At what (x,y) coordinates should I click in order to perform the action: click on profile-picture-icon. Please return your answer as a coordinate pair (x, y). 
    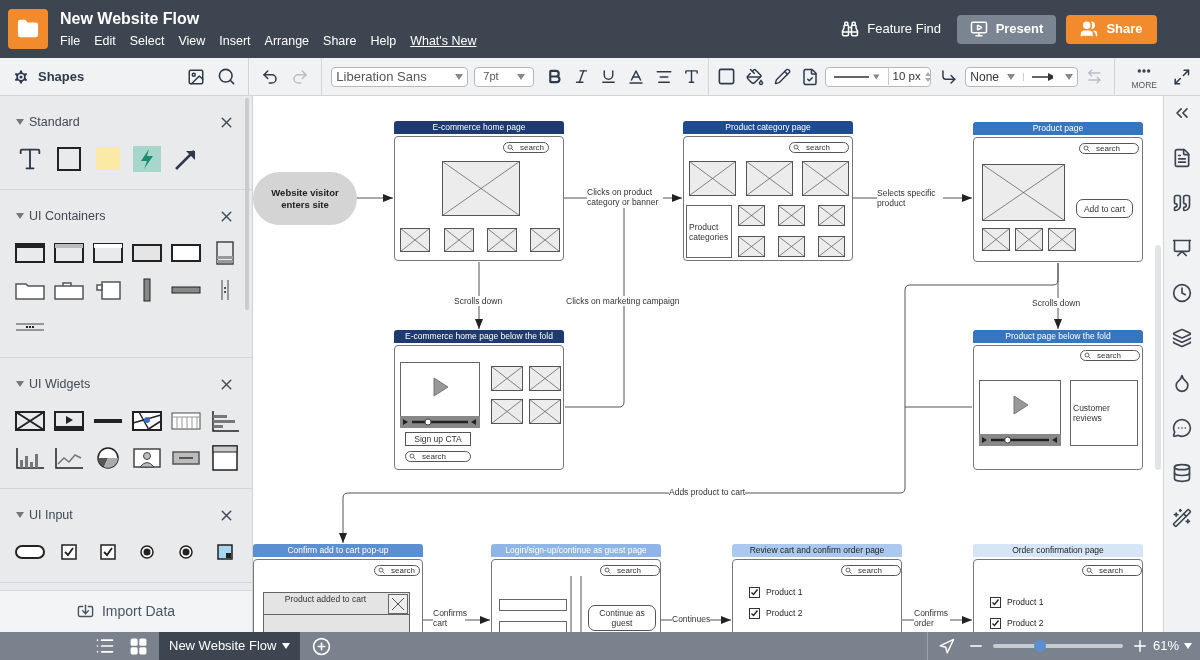
    Looking at the image, I should click on (146, 457).